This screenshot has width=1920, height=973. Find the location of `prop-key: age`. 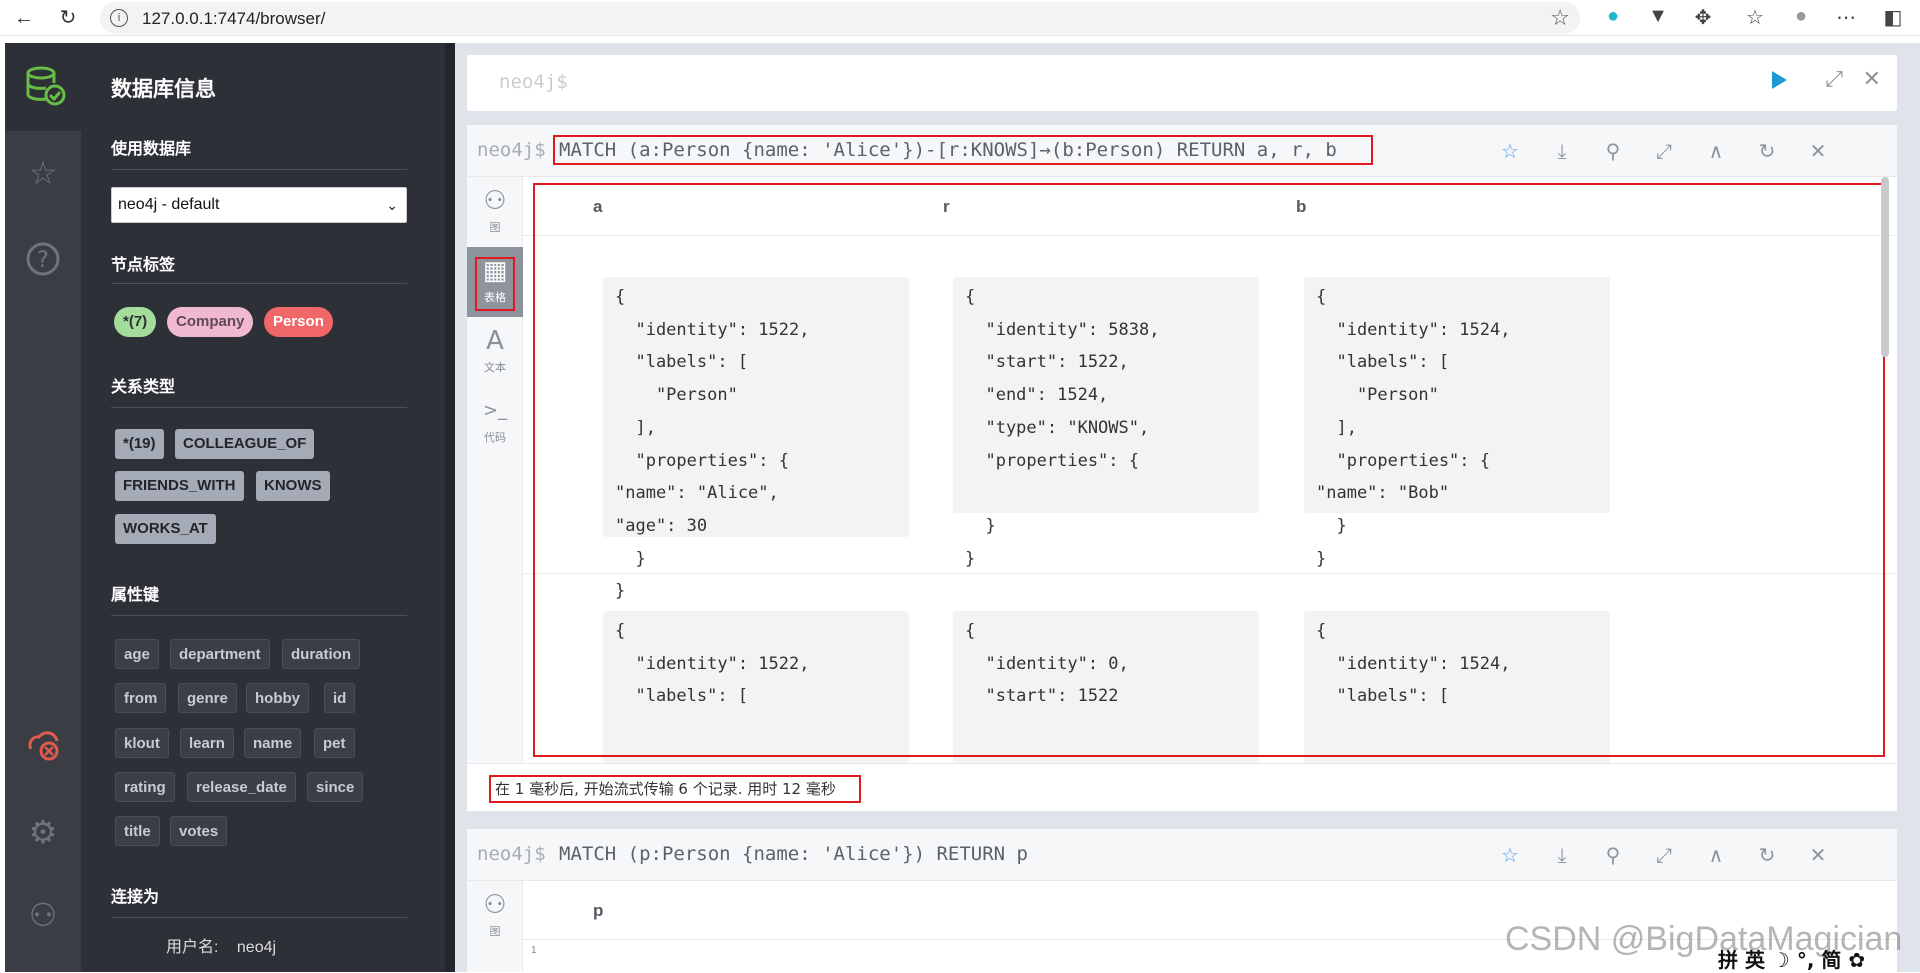

prop-key: age is located at coordinates (137, 654).